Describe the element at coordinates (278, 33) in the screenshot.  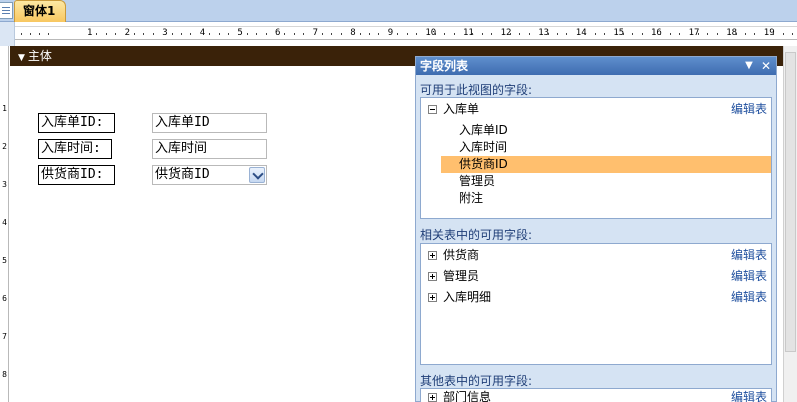
I see `ruler-number: 6` at that location.